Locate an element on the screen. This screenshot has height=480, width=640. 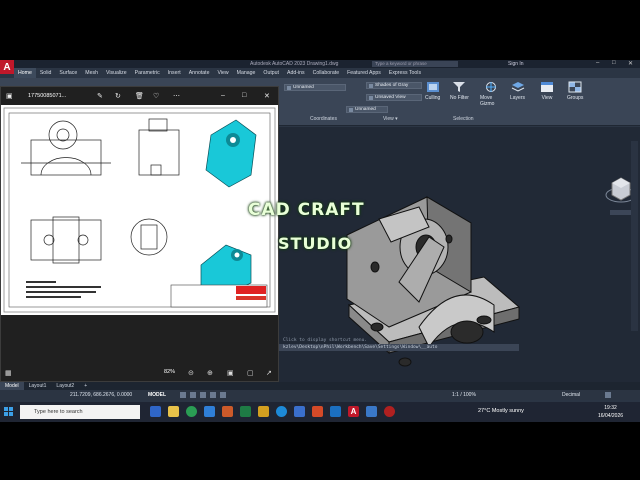
groups-label: Groups is located at coordinates (575, 98).